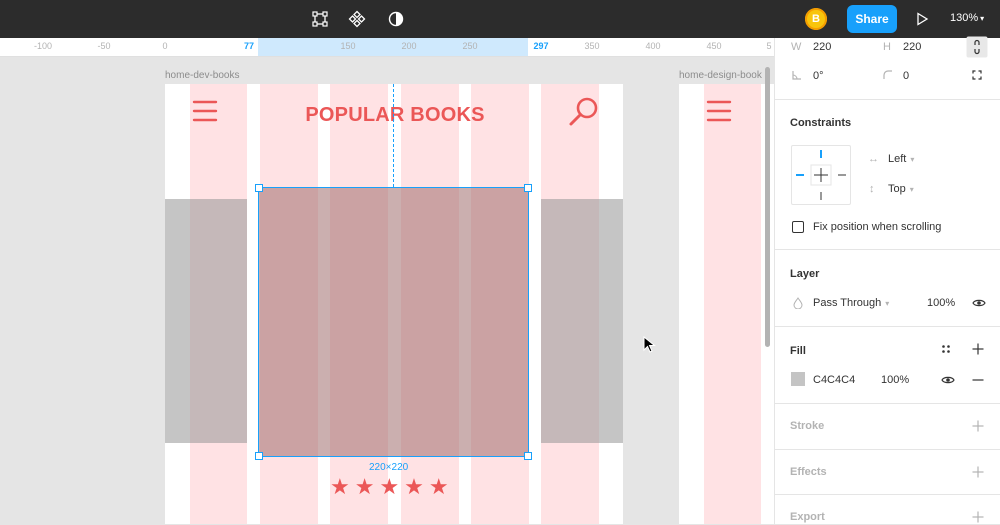  What do you see at coordinates (897, 159) in the screenshot?
I see `horizontal-constraint-value: Left` at bounding box center [897, 159].